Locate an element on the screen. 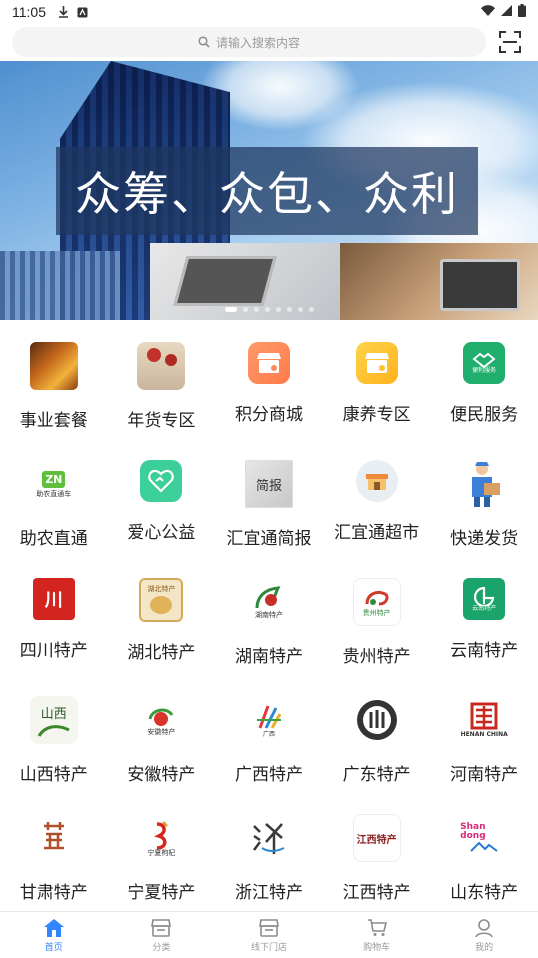 Image resolution: width=538 pixels, height=958 pixels. grid-item-yunnan: 云南特产 云南特产 is located at coordinates (484, 615).